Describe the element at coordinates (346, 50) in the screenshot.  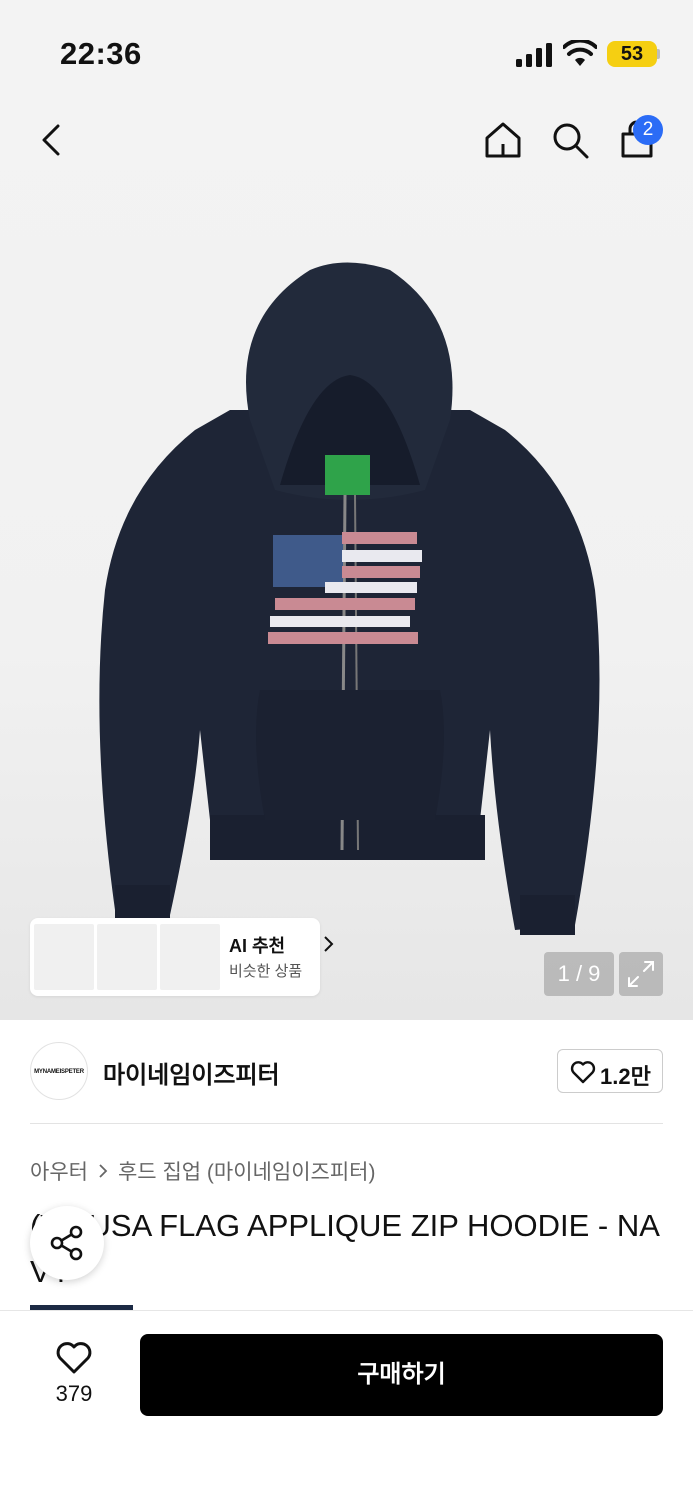
I see `status-bar: 22:36 53` at that location.